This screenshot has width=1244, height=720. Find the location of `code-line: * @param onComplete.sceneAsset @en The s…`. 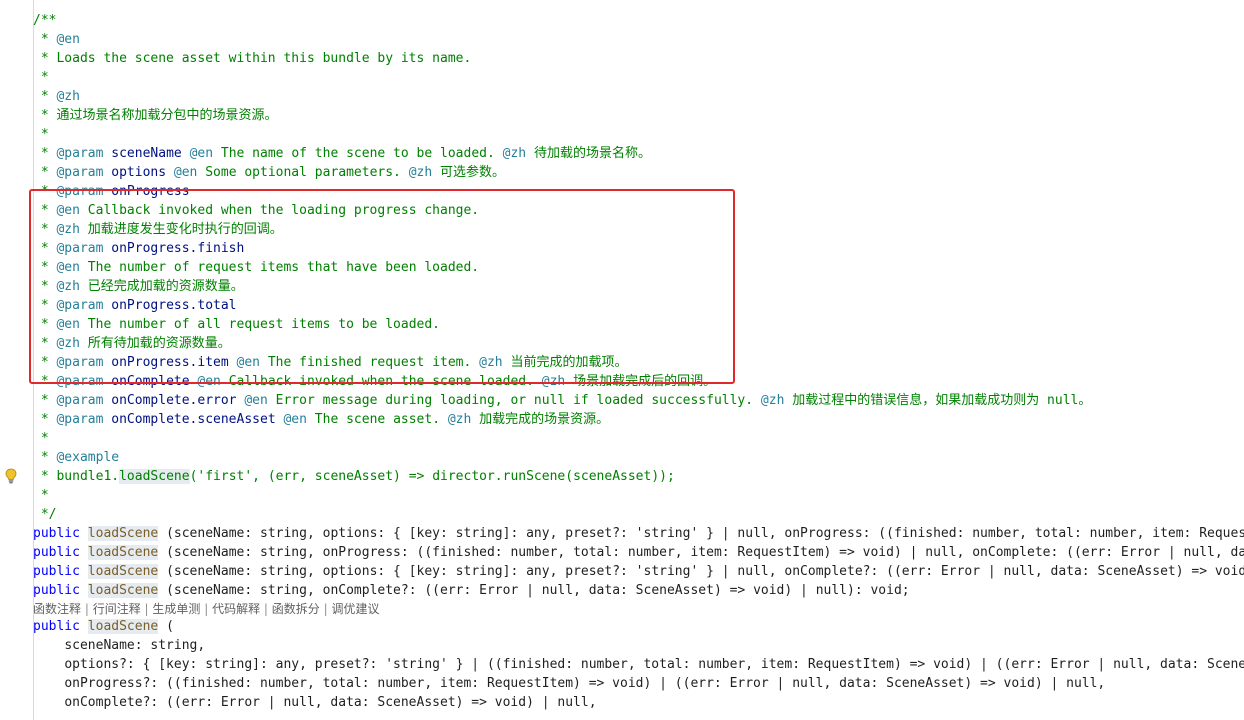

code-line: * @param onComplete.sceneAsset @en The s… is located at coordinates (304, 419).